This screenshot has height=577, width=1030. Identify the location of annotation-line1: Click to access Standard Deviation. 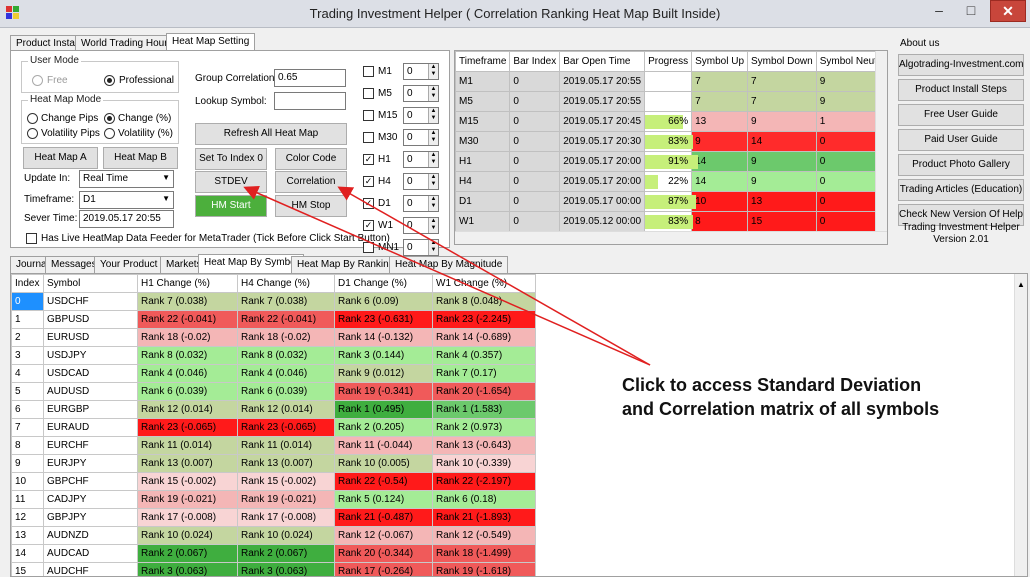
(772, 385).